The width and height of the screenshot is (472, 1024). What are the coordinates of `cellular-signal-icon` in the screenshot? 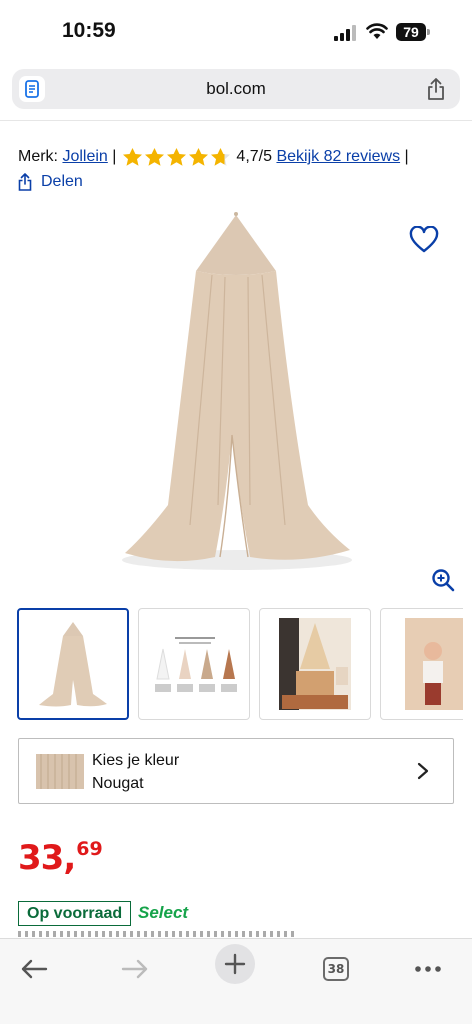 It's located at (346, 33).